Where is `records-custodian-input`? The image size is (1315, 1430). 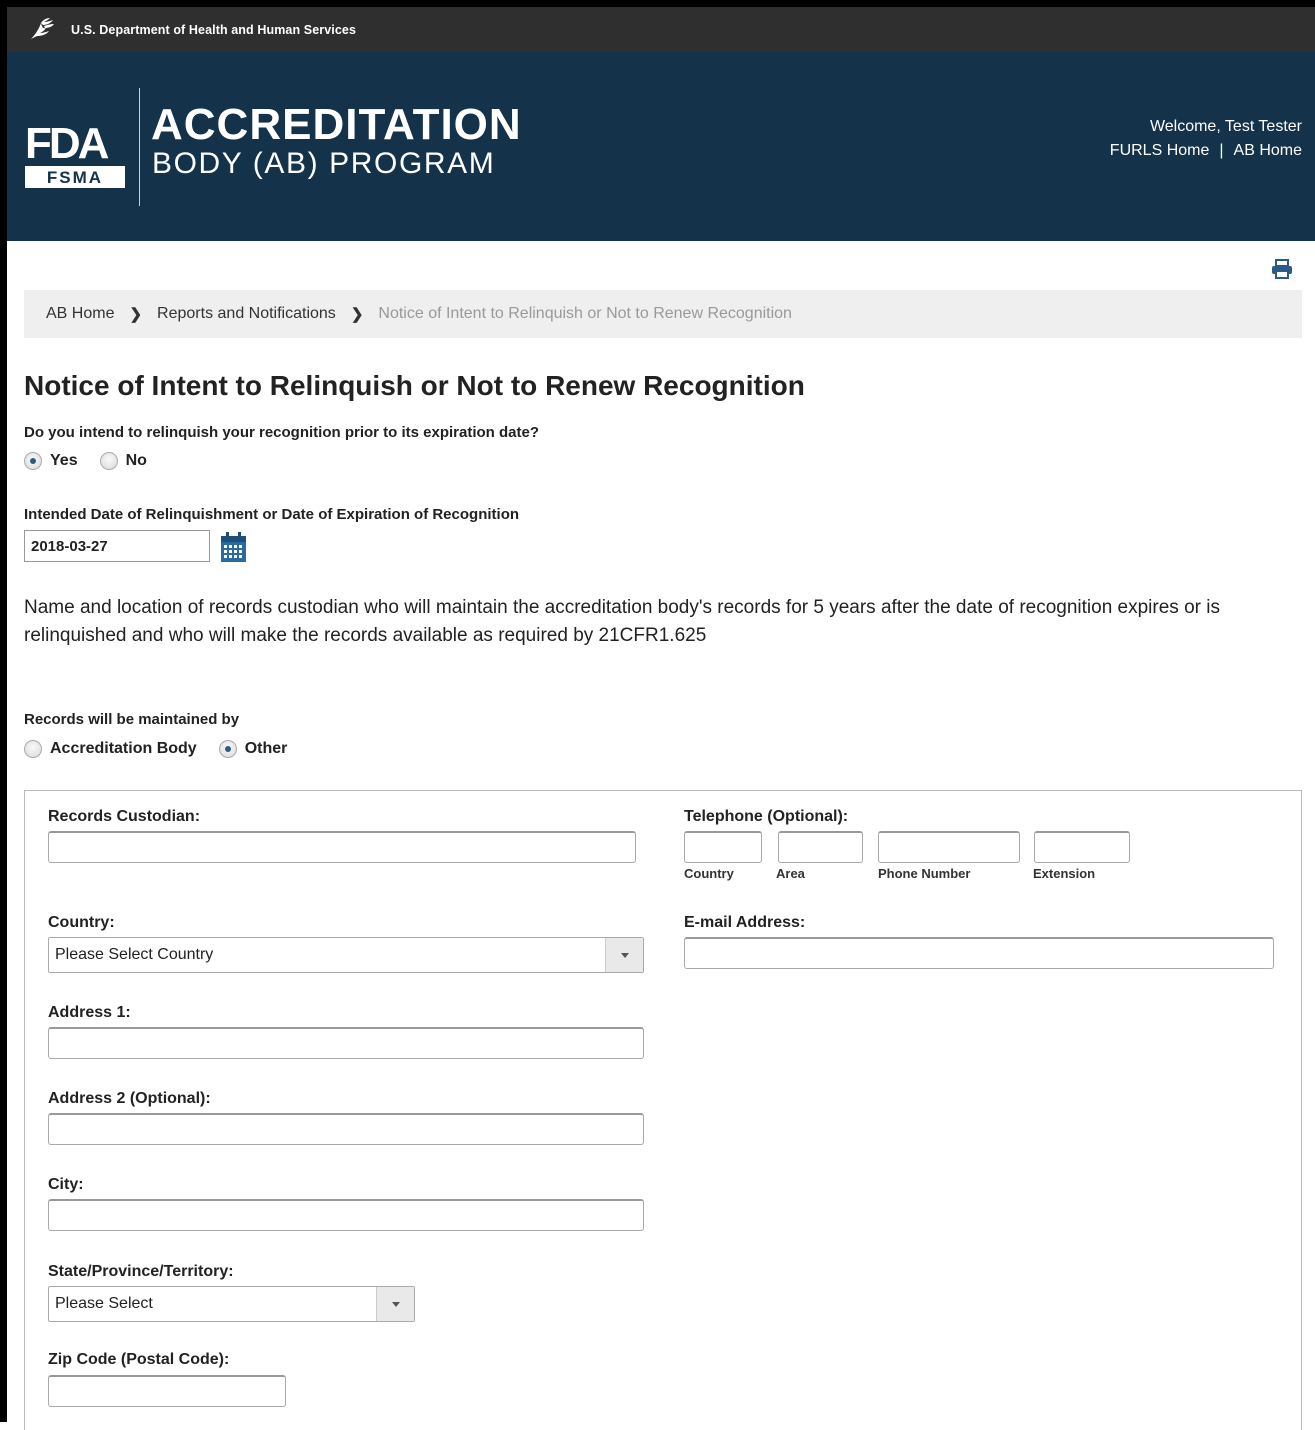
records-custodian-input is located at coordinates (342, 847).